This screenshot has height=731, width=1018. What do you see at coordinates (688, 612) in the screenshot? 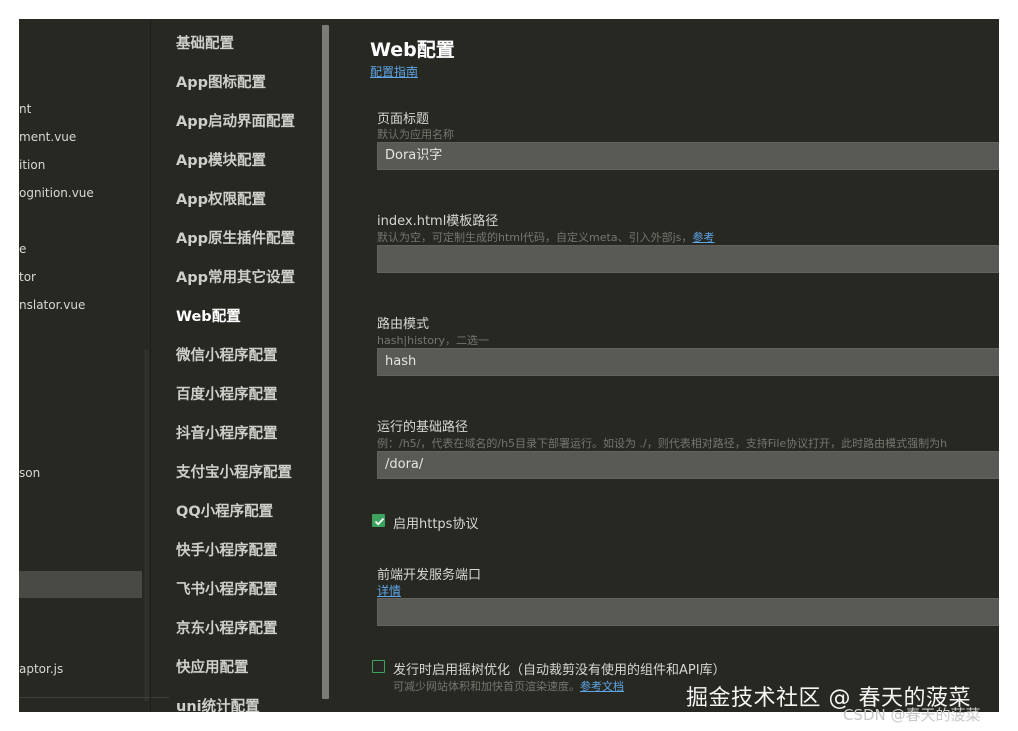
I see `dev-port-input` at bounding box center [688, 612].